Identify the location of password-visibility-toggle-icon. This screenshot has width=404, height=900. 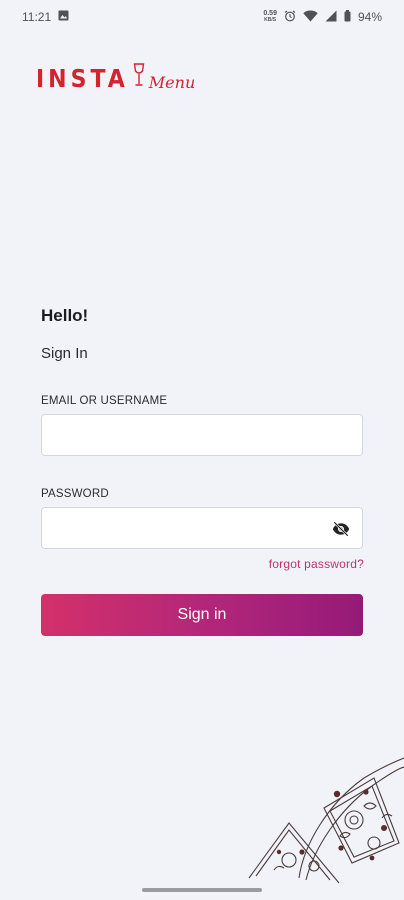
(341, 529).